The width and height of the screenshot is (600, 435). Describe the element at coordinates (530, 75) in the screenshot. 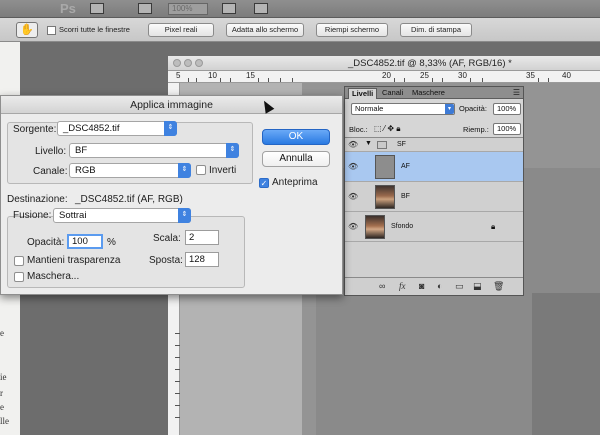

I see `ruler-label: 35` at that location.